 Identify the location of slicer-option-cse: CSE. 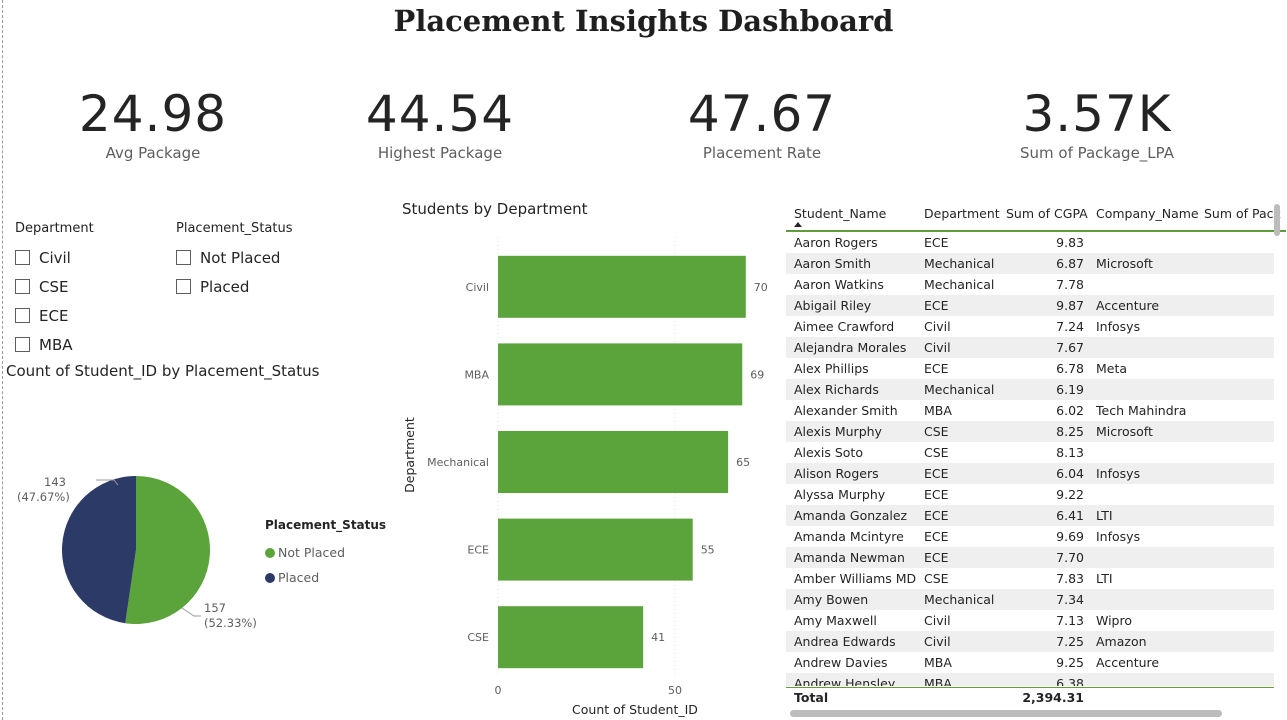
(54, 286).